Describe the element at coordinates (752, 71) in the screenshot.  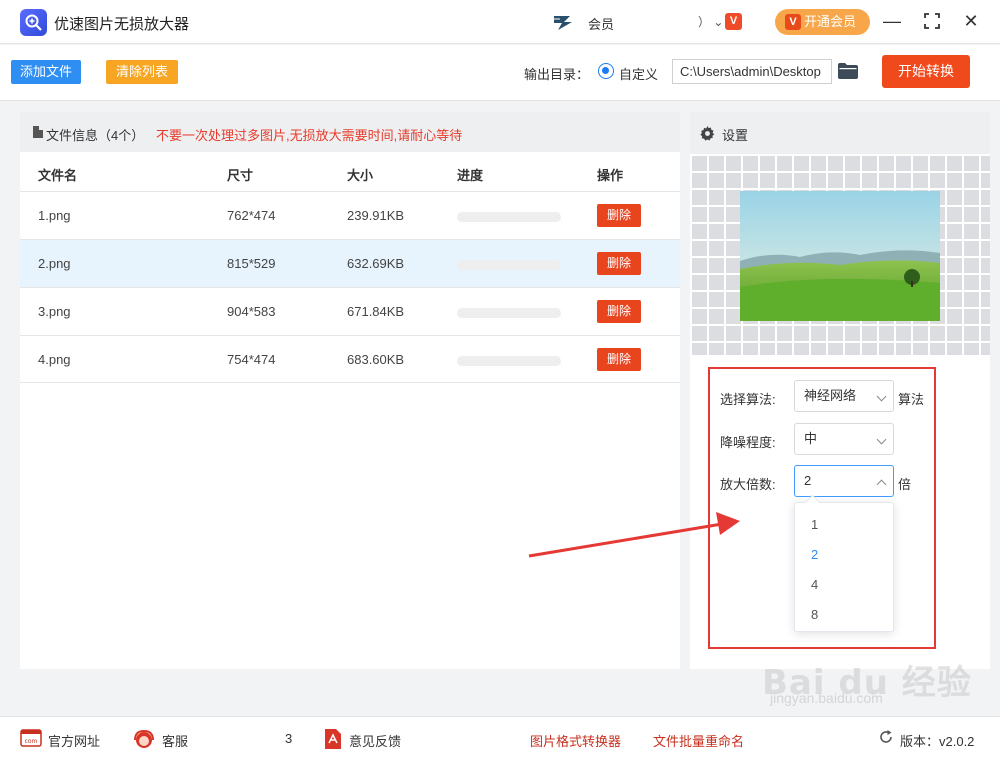
I see `output-path-input: C:\Users\admin\Desktop` at that location.